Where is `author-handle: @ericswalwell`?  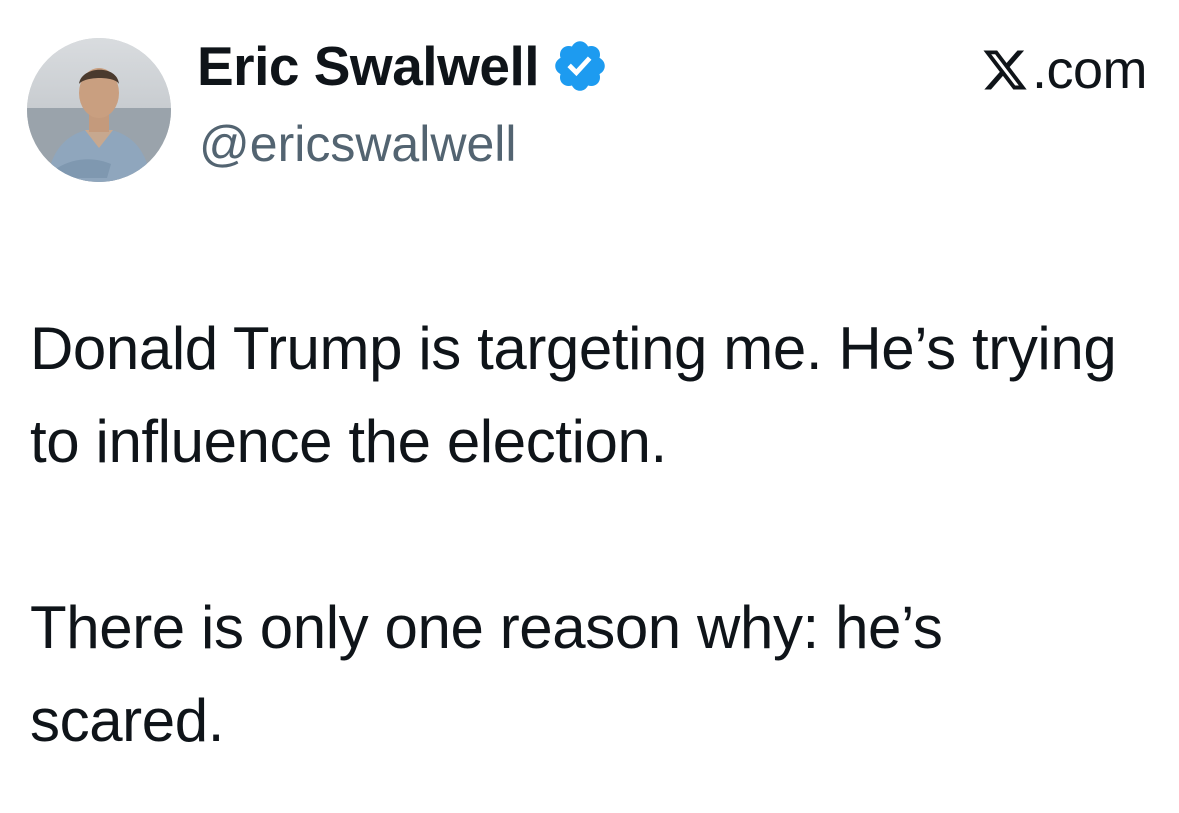
author-handle: @ericswalwell is located at coordinates (357, 144).